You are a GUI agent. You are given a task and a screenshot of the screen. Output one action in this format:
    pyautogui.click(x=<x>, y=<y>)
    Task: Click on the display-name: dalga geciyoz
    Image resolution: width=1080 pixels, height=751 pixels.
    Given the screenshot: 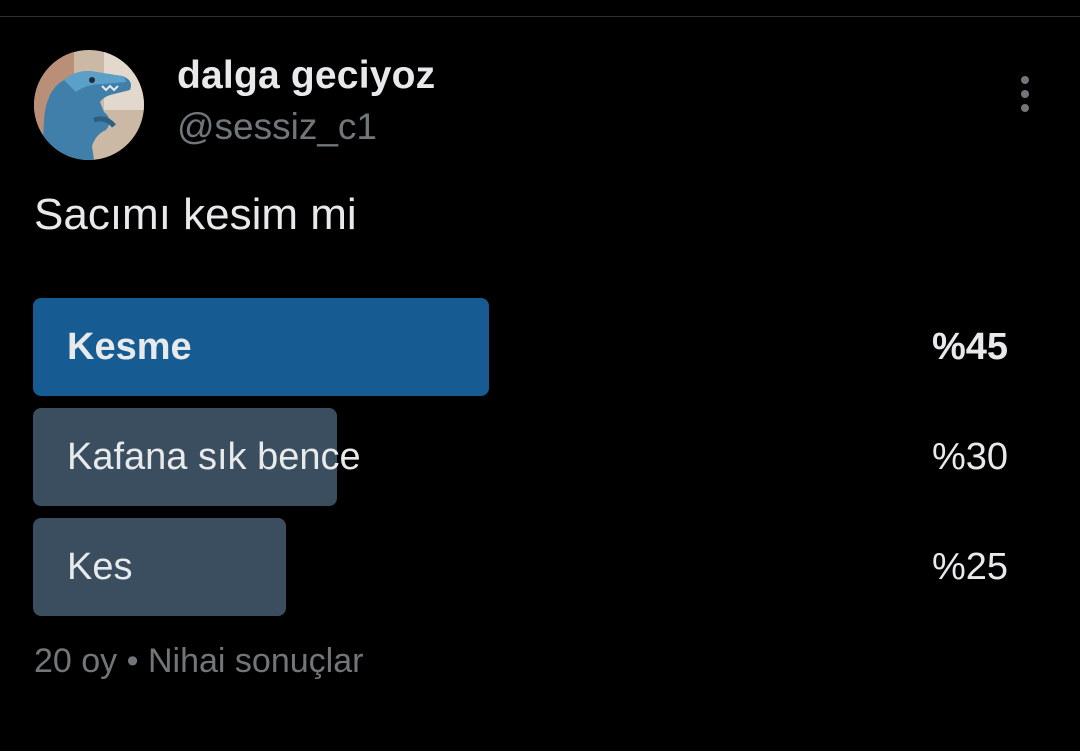 What is the action you would take?
    pyautogui.click(x=306, y=76)
    